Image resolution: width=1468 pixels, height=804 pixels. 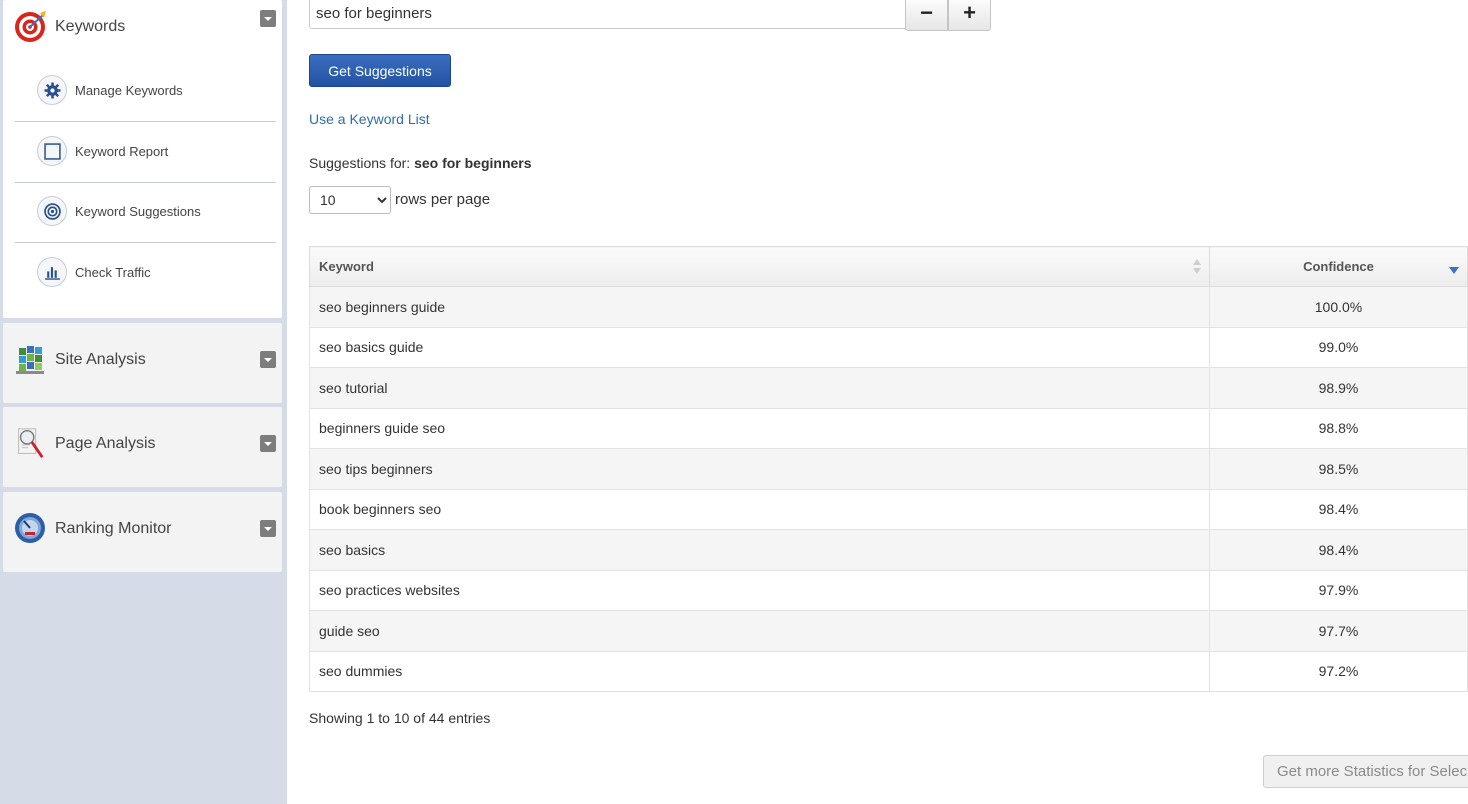 What do you see at coordinates (608, 14) in the screenshot?
I see `keyword-input` at bounding box center [608, 14].